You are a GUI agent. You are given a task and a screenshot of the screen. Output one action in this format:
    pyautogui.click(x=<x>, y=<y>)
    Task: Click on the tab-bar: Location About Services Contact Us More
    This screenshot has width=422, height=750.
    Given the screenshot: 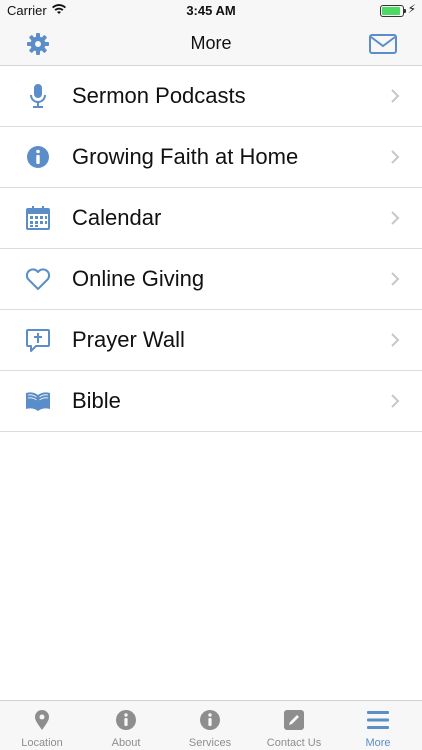 What is the action you would take?
    pyautogui.click(x=211, y=725)
    